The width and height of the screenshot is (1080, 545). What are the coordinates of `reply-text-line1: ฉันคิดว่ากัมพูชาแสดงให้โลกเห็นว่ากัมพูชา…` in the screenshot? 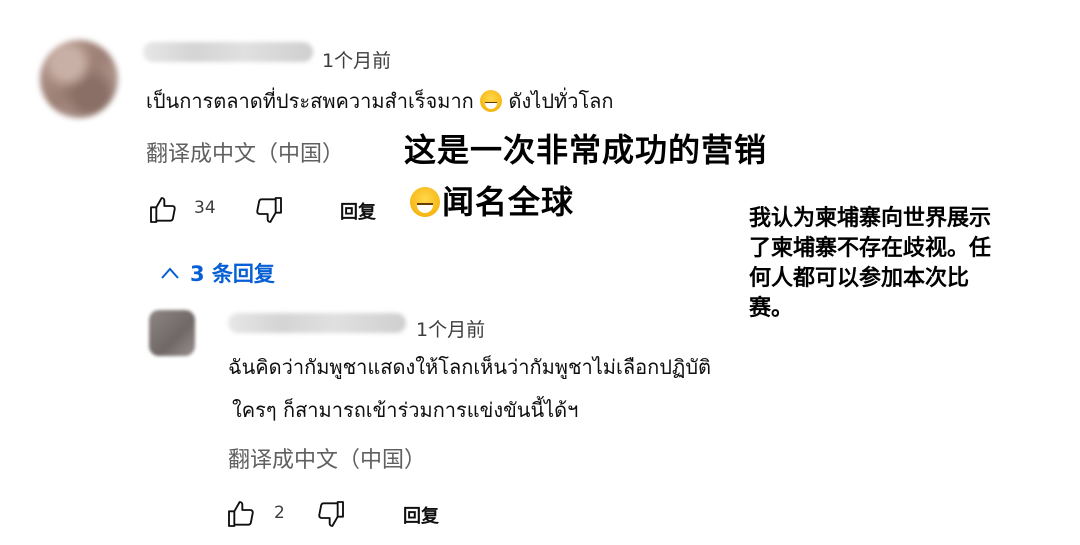 It's located at (470, 367).